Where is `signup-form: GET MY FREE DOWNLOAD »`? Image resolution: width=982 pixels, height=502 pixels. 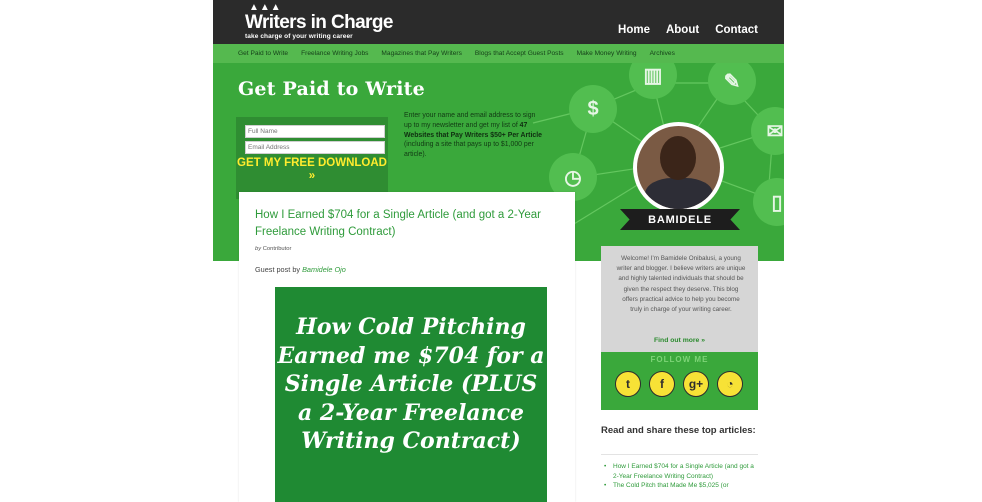
signup-form: GET MY FREE DOWNLOAD » is located at coordinates (312, 158).